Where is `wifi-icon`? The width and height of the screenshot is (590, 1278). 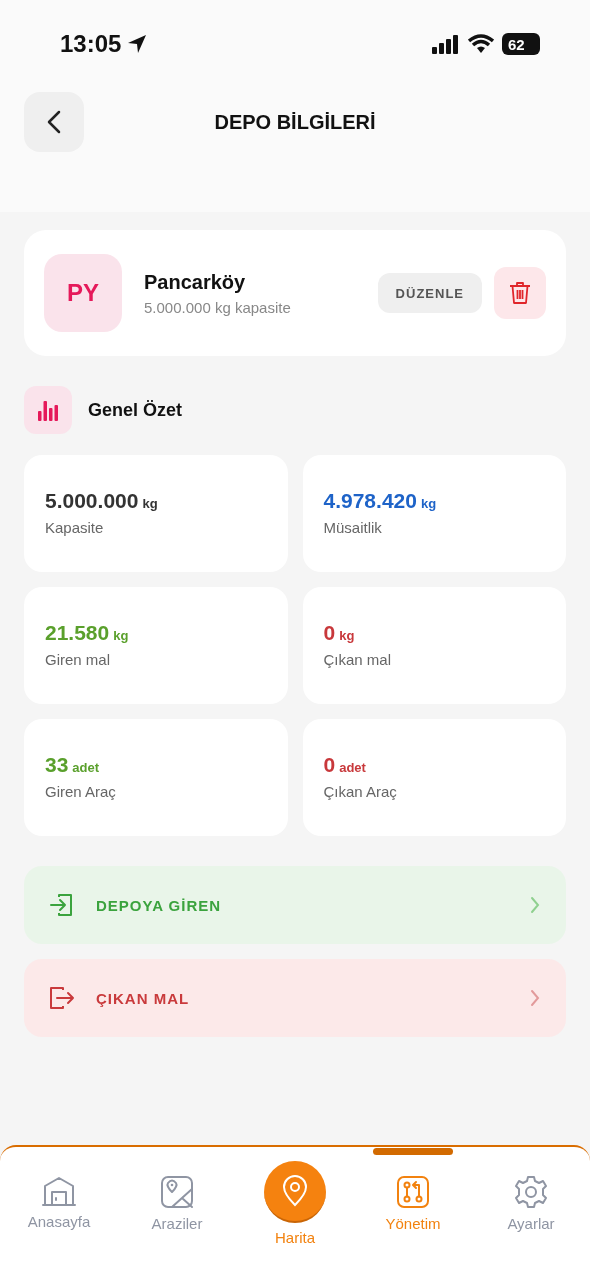
wifi-icon is located at coordinates (481, 44).